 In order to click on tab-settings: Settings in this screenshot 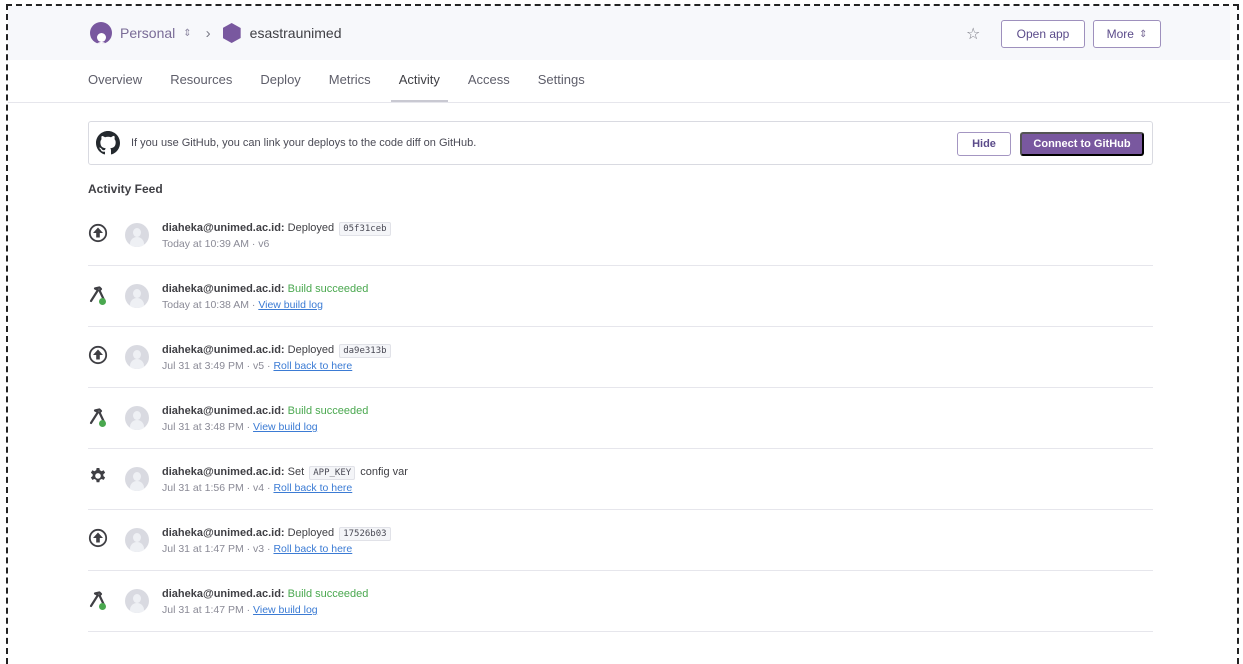, I will do `click(561, 81)`.